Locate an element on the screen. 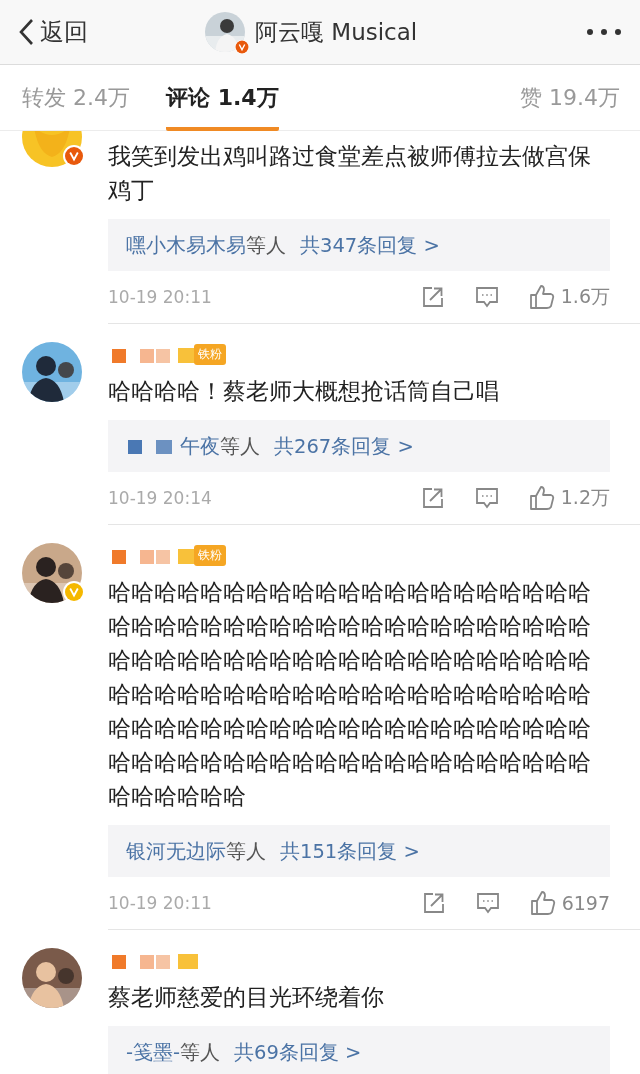 Image resolution: width=640 pixels, height=1074 pixels. comment-text: 我笑到发出鸡叫路过食堂差点被师傅拉去做宫保鸡丁 is located at coordinates (350, 173).